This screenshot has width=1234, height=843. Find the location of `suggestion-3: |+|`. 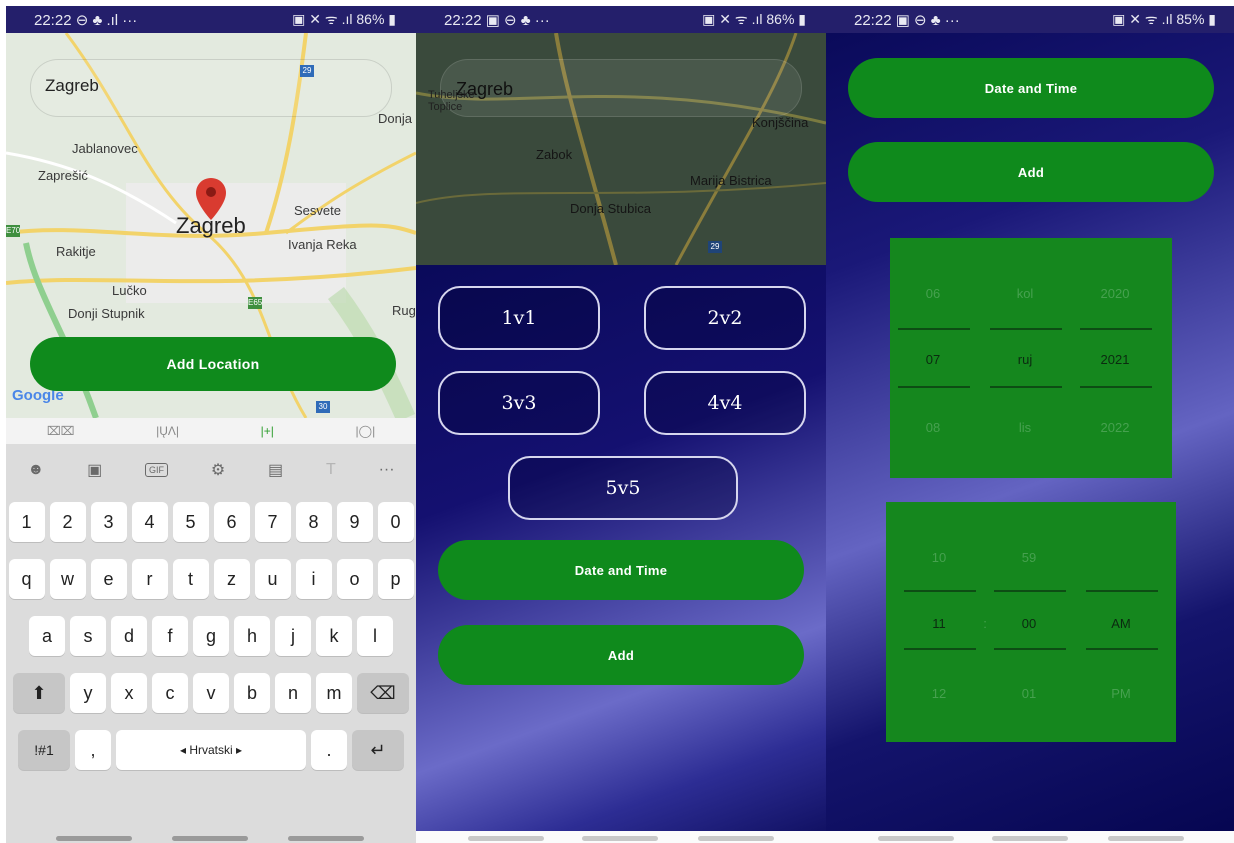

suggestion-3: |+| is located at coordinates (267, 431).